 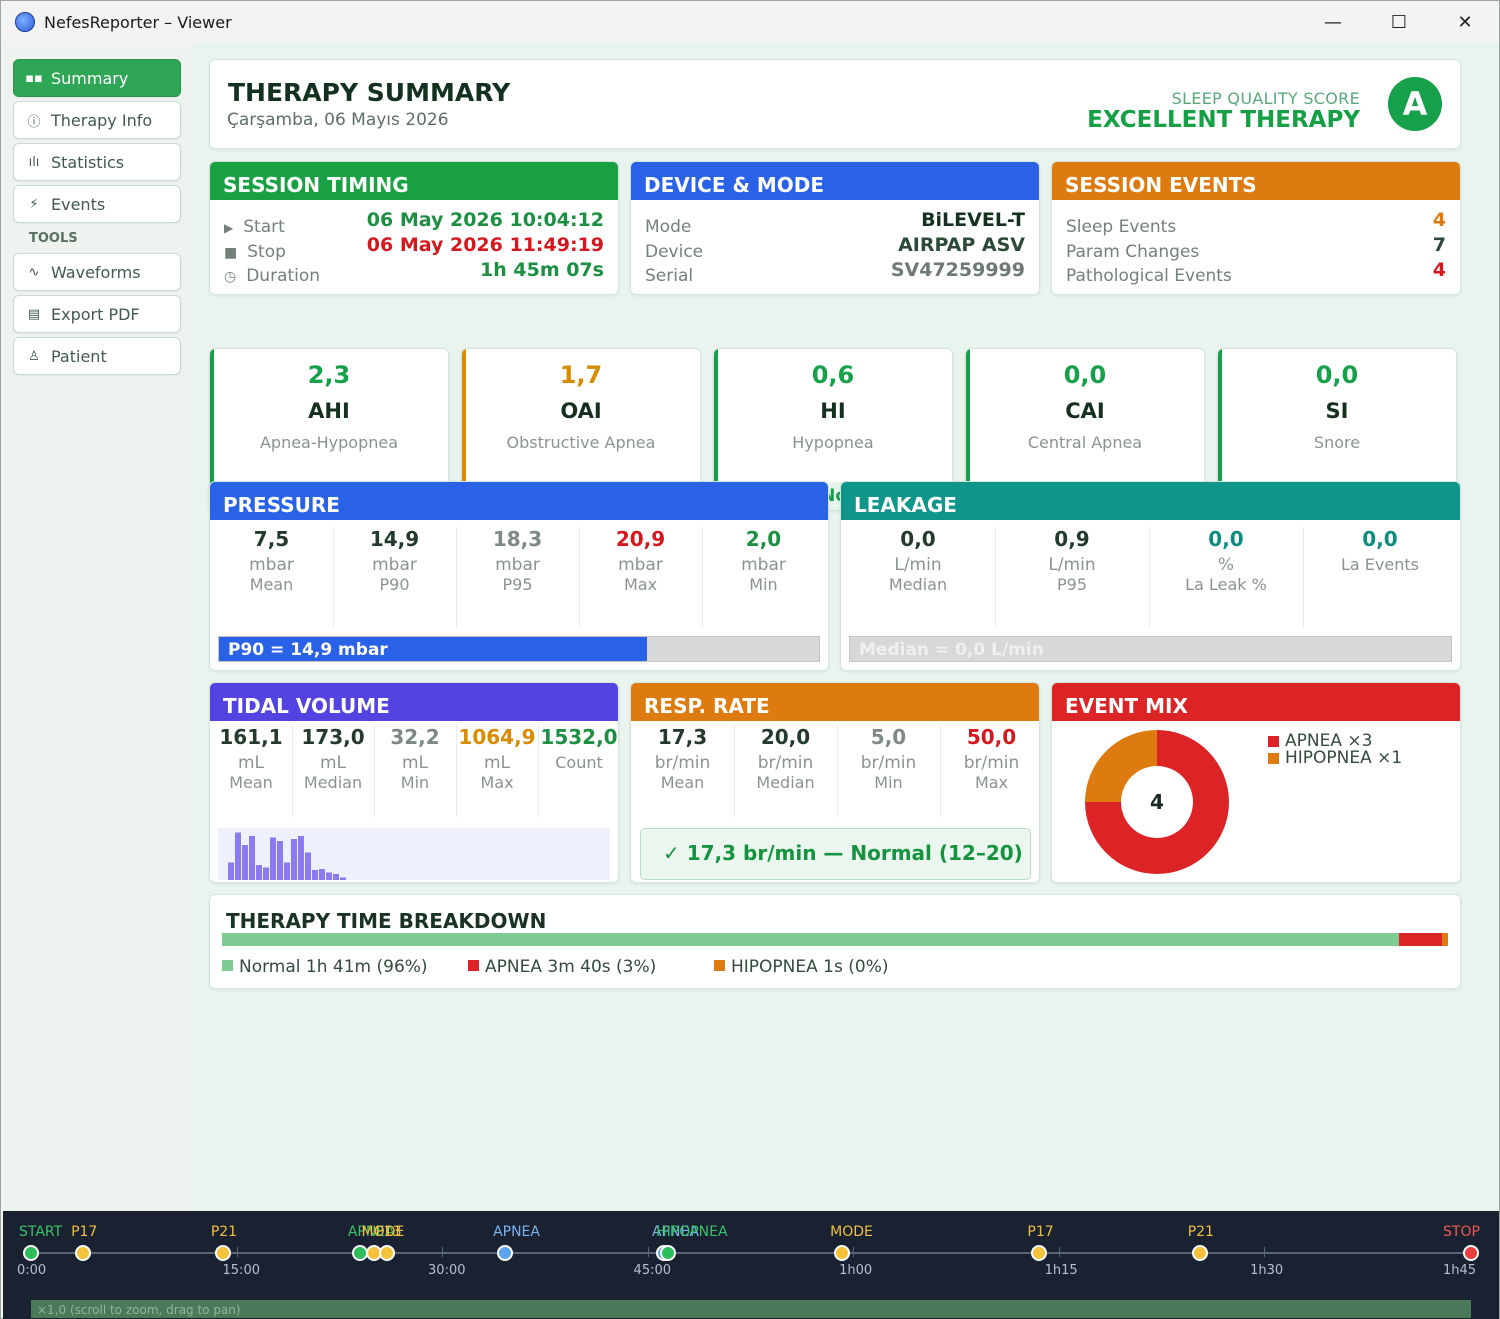 What do you see at coordinates (34, 204) in the screenshot?
I see `lightning-icon: ⚡` at bounding box center [34, 204].